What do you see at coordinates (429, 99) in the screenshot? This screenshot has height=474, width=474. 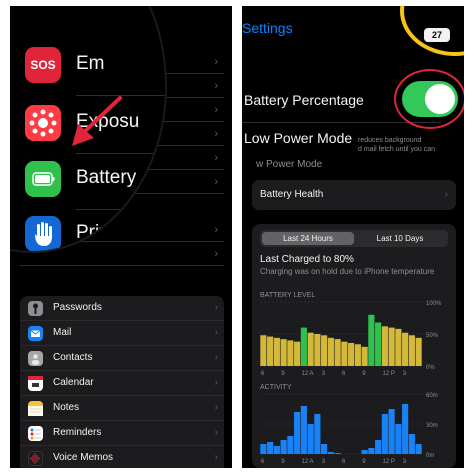 I see `highlight-ring-red` at bounding box center [429, 99].